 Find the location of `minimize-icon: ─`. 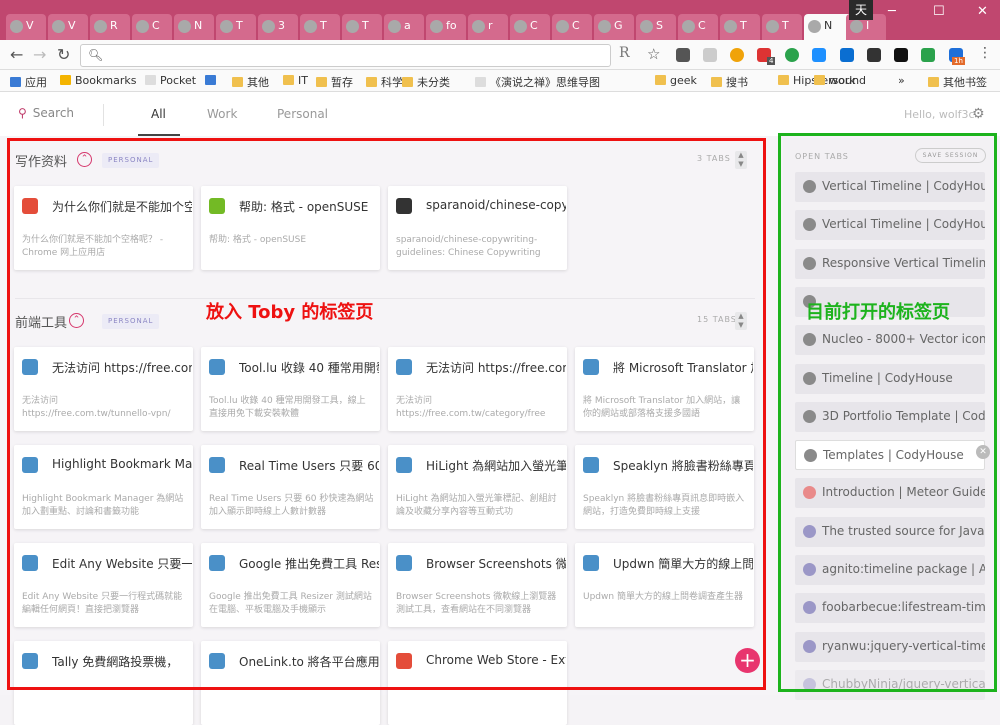

minimize-icon: ─ is located at coordinates (892, 11).